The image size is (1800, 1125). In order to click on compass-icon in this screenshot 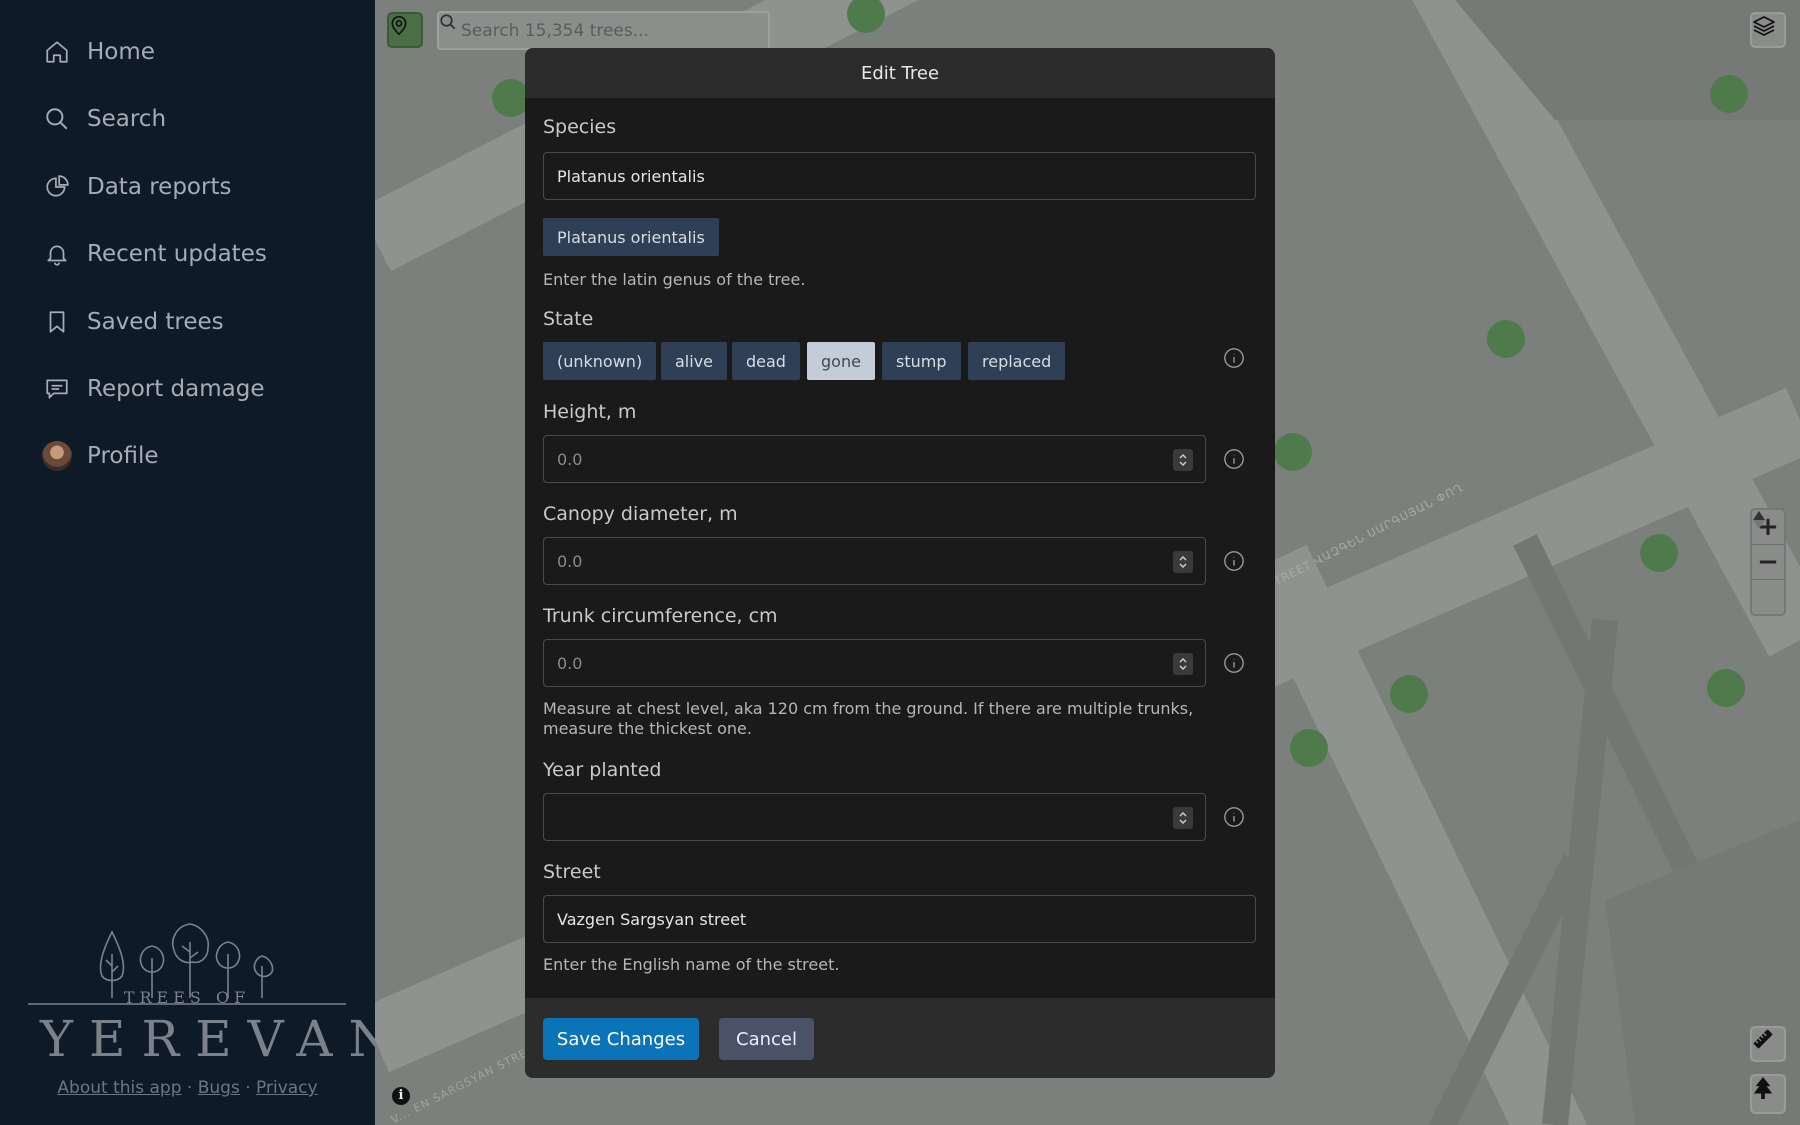, I will do `click(1759, 520)`.